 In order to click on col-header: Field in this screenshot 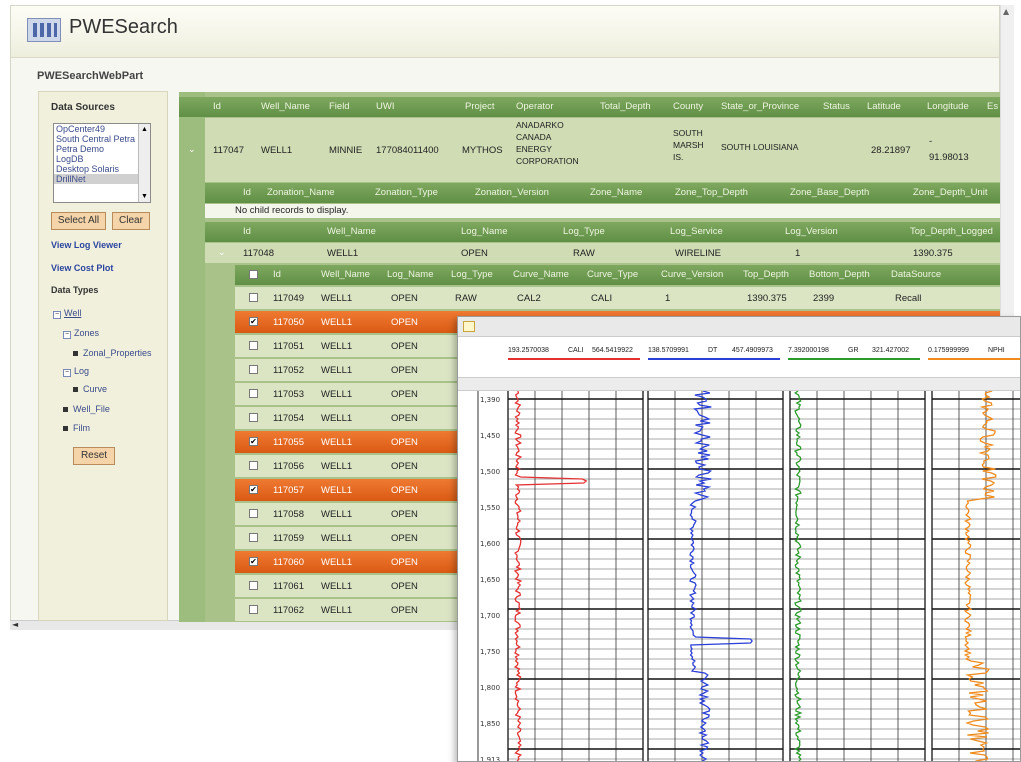, I will do `click(339, 107)`.